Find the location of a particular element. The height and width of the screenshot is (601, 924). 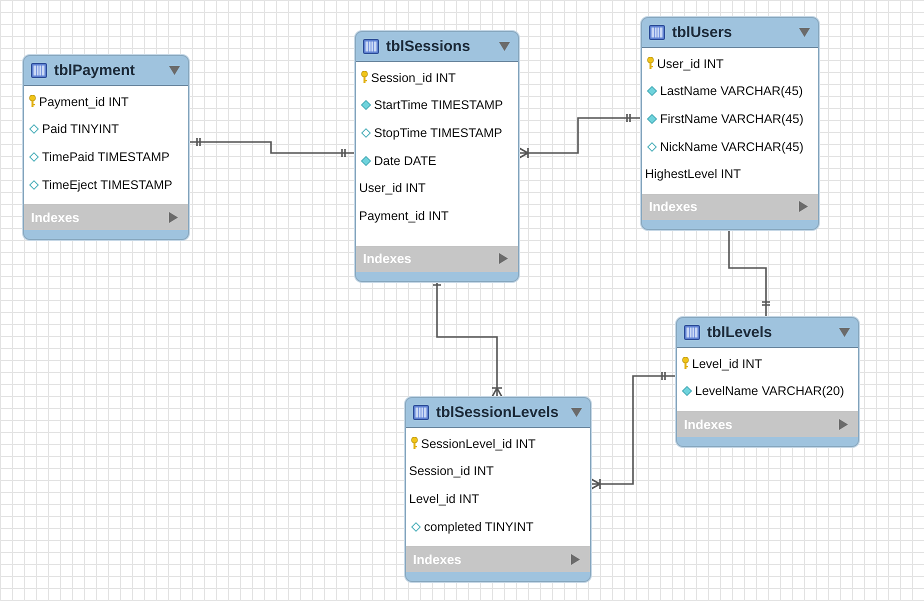

table-card: tblLevels Level_id INT LevelName VARCHAR(20) Indexes is located at coordinates (767, 382).